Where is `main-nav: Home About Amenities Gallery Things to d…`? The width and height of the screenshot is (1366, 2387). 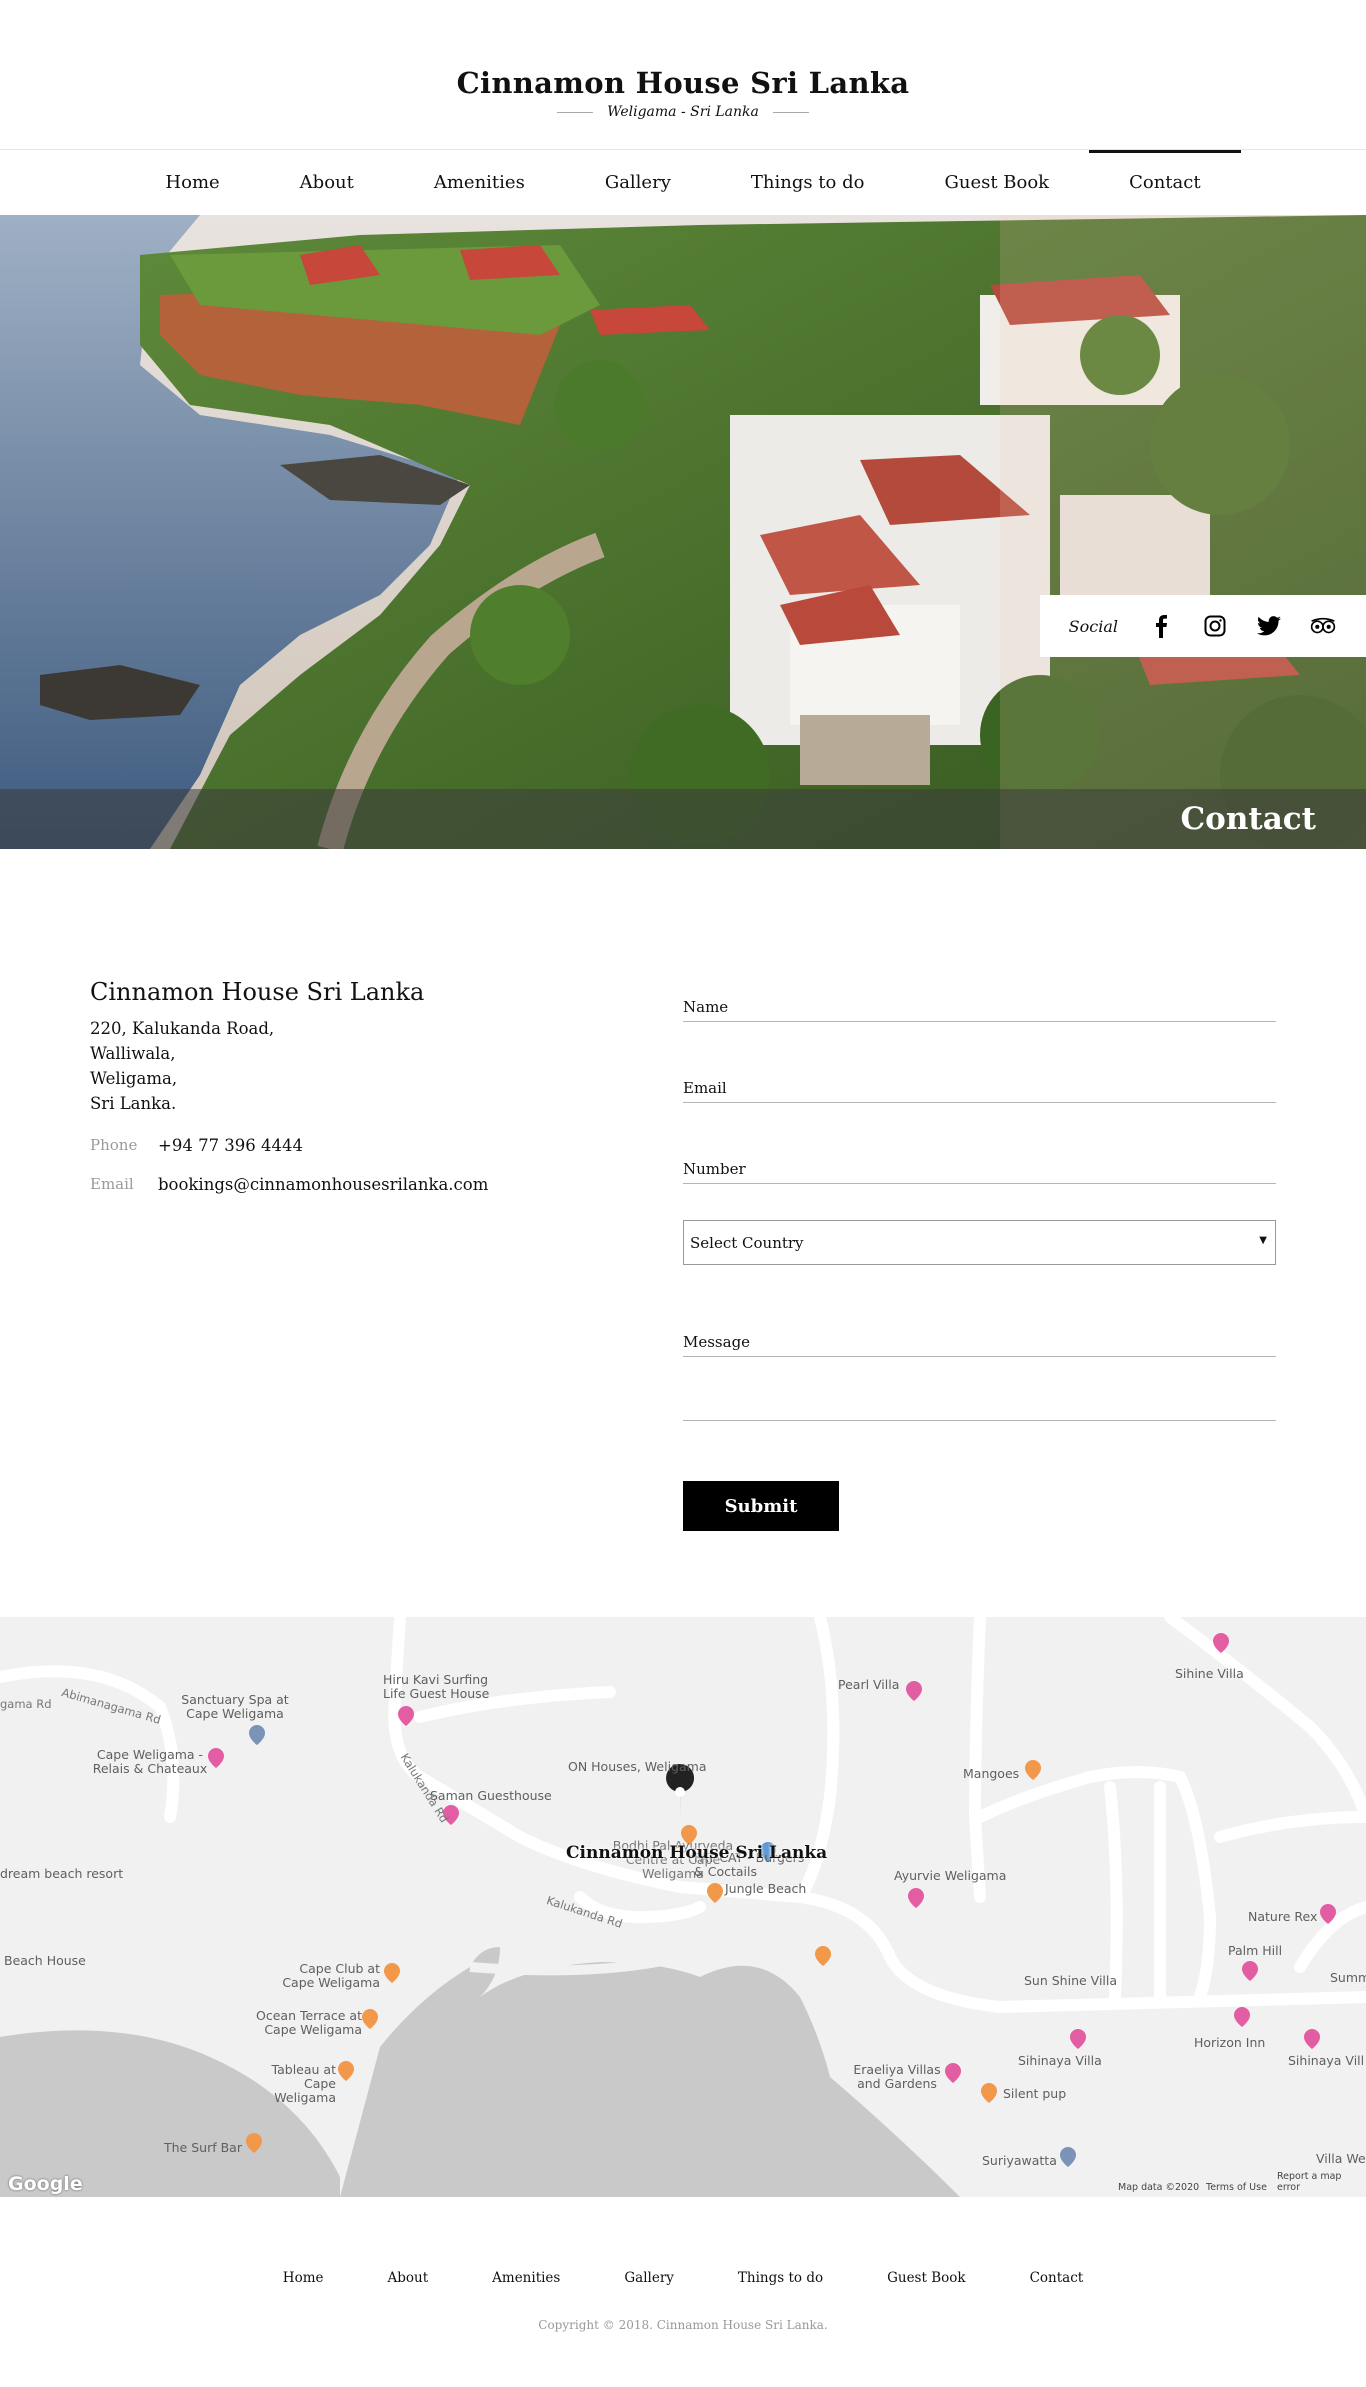
main-nav: Home About Amenities Gallery Things to d… is located at coordinates (683, 182).